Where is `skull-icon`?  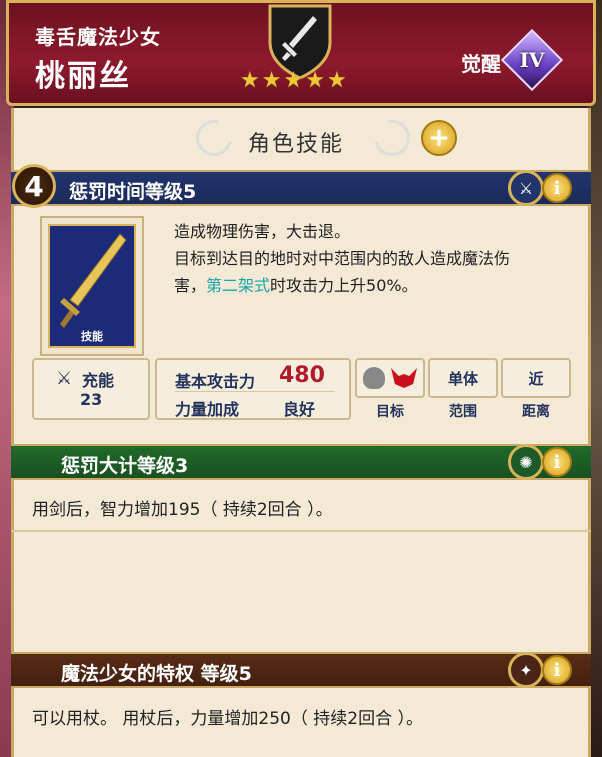 skull-icon is located at coordinates (374, 378).